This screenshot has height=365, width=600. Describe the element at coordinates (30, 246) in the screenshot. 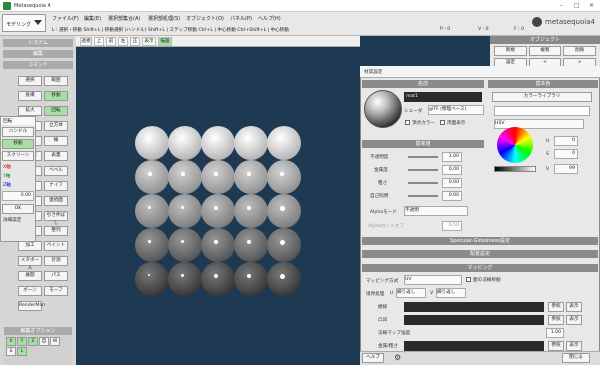

I see `tool-button: 加工` at that location.